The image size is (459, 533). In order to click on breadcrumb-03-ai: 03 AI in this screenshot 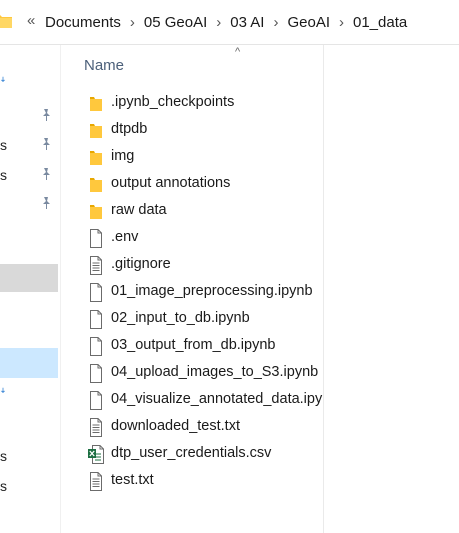, I will do `click(247, 22)`.